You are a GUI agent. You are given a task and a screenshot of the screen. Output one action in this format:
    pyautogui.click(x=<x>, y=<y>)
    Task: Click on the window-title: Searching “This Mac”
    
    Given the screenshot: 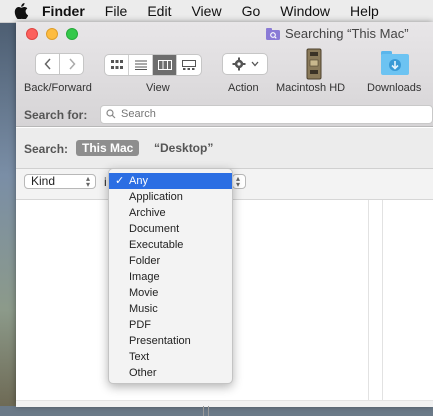 What is the action you would take?
    pyautogui.click(x=337, y=33)
    